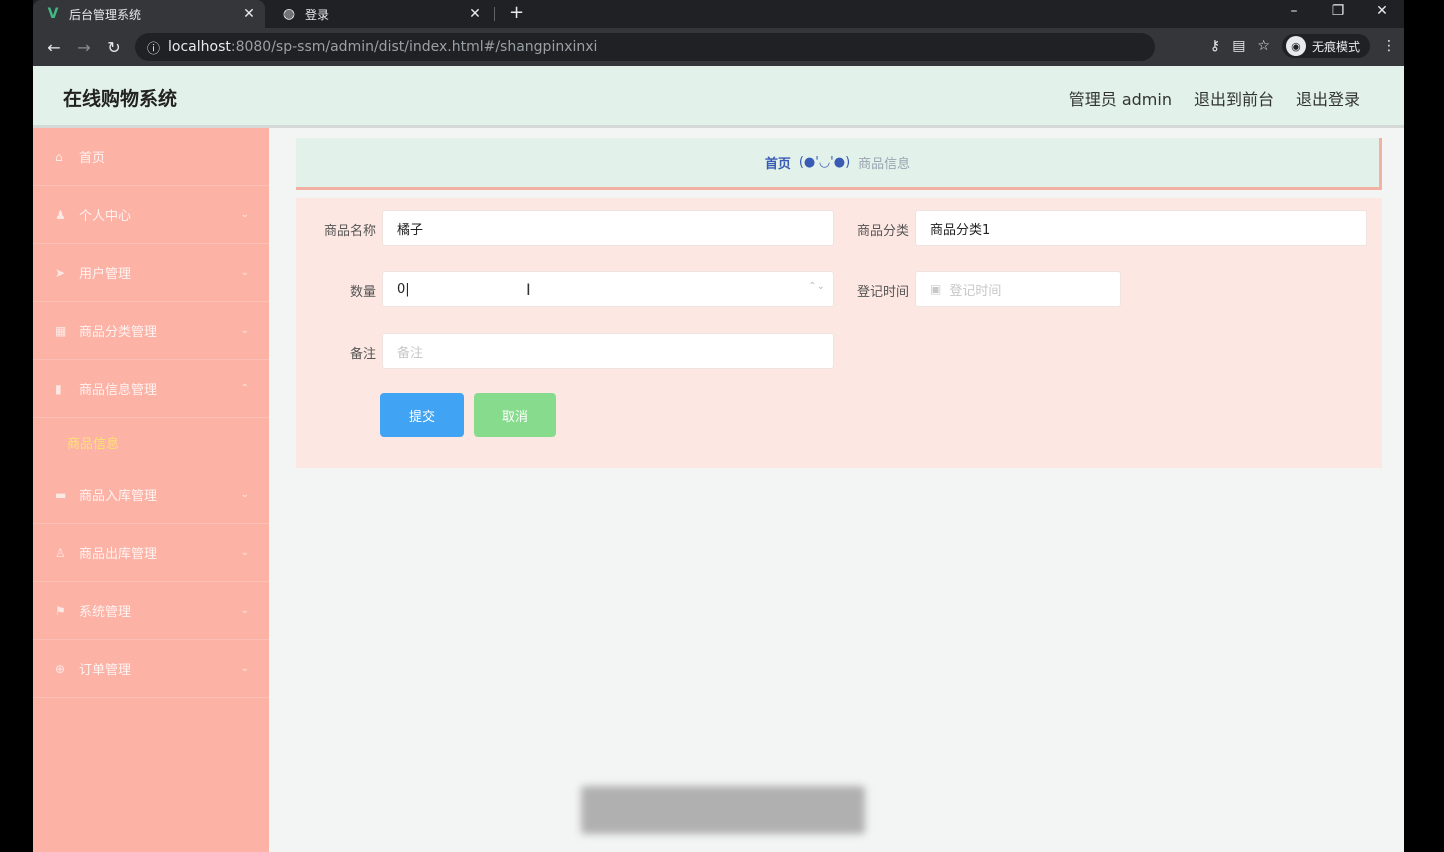  Describe the element at coordinates (1120, 98) in the screenshot. I see `admin-user-link: 管理员 admin` at that location.